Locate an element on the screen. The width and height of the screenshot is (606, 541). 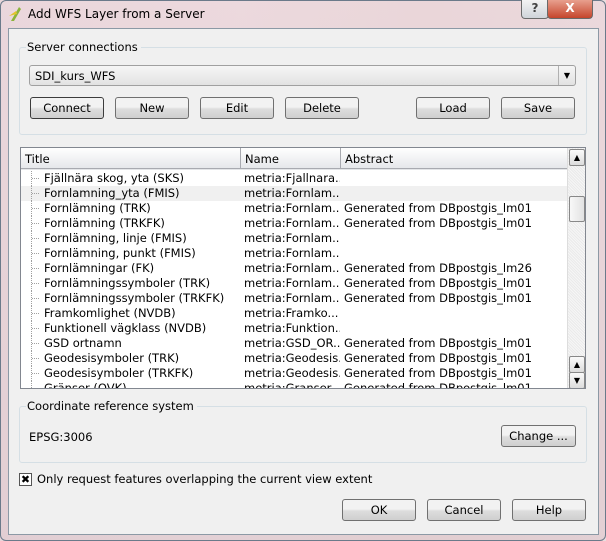
column-header-name: Name is located at coordinates (291, 158).